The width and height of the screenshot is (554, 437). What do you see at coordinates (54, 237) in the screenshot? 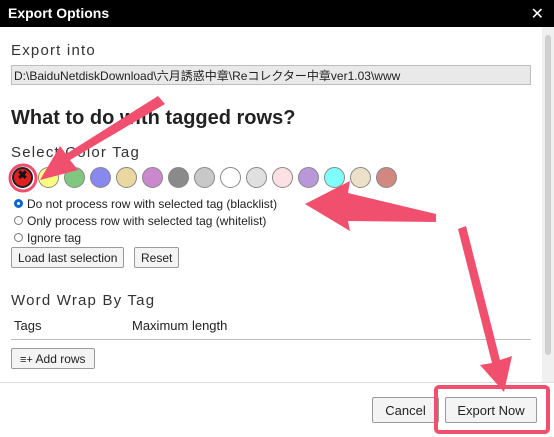
I see `tag-option-label: Ignore tag` at bounding box center [54, 237].